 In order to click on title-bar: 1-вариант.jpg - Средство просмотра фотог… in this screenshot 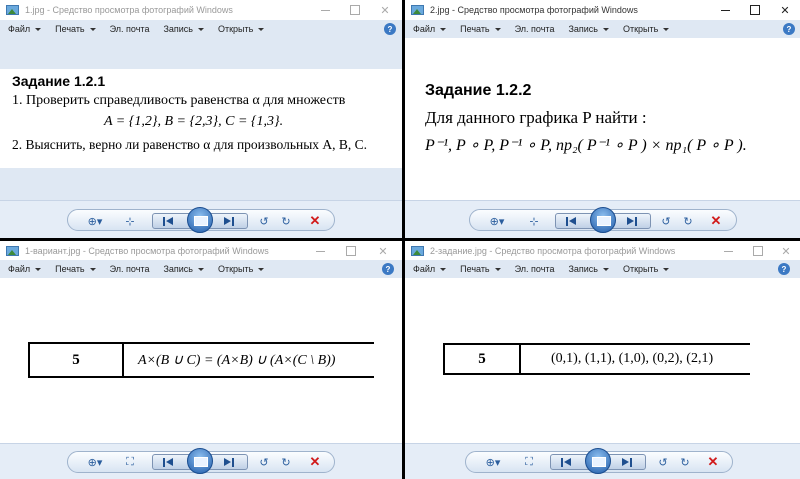, I will do `click(201, 251)`.